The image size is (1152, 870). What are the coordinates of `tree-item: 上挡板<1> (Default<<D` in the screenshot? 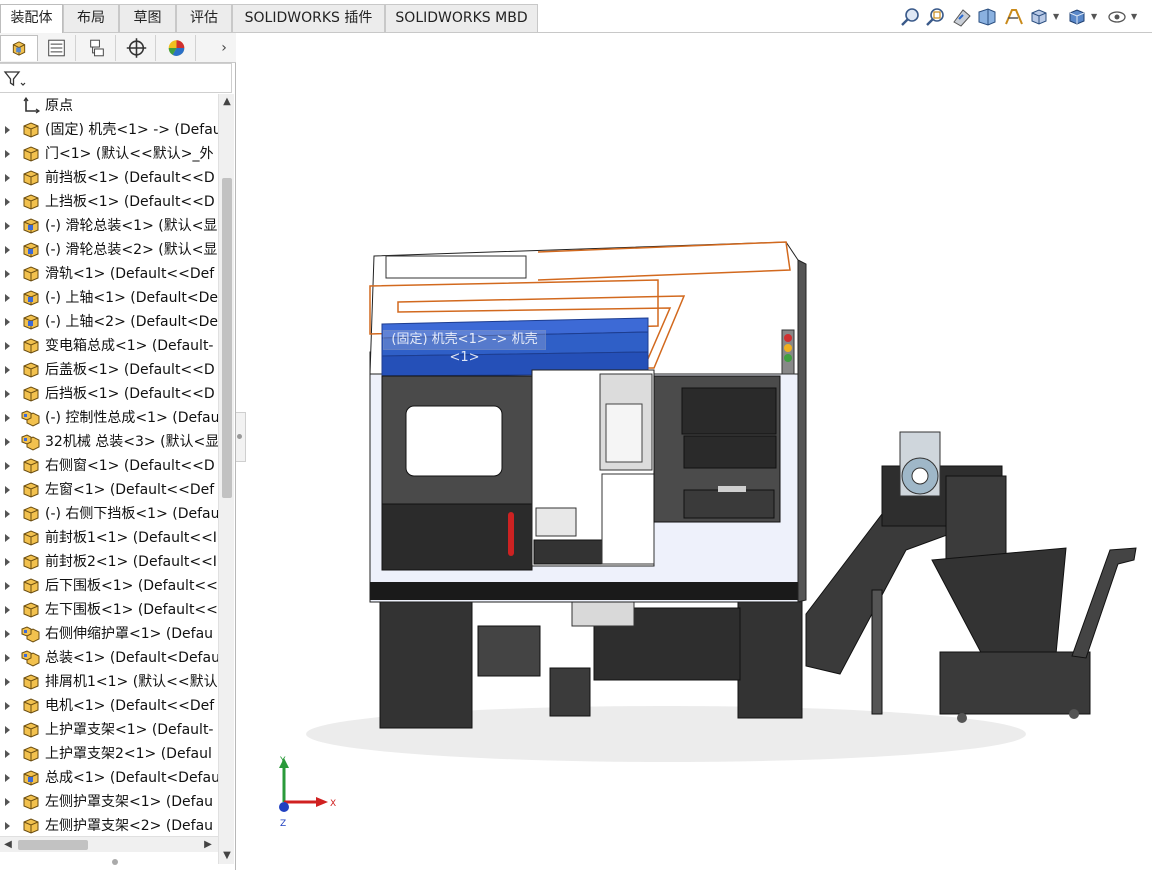 It's located at (109, 202).